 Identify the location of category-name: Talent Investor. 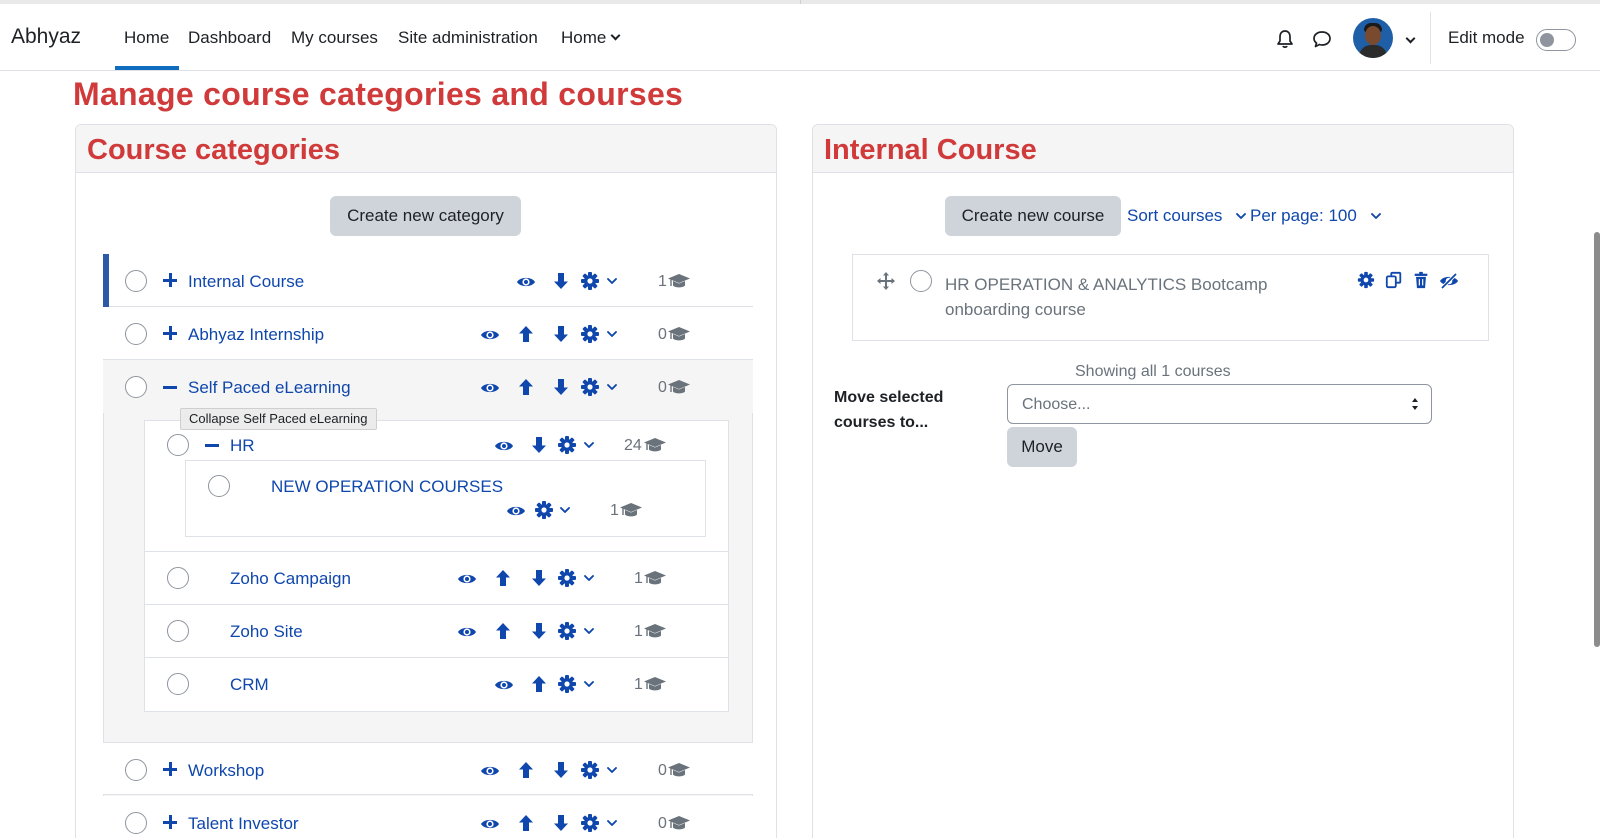
(243, 824).